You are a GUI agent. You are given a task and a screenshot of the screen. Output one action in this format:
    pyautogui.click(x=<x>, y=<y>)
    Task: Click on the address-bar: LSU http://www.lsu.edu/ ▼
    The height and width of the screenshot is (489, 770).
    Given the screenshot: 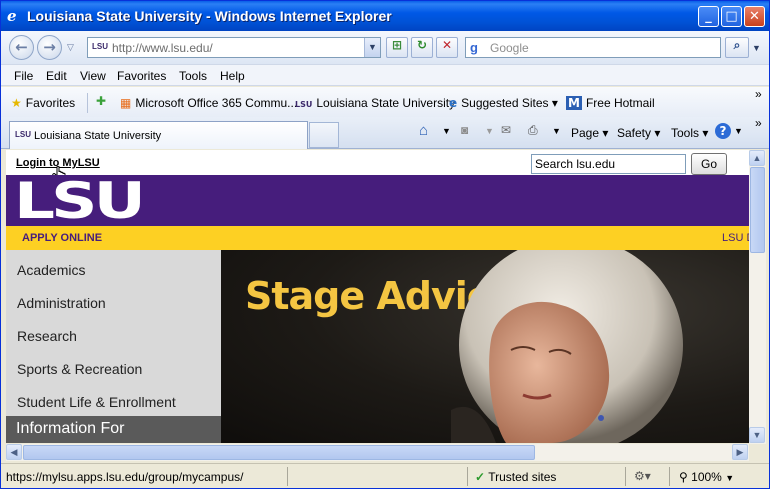 What is the action you would take?
    pyautogui.click(x=234, y=47)
    